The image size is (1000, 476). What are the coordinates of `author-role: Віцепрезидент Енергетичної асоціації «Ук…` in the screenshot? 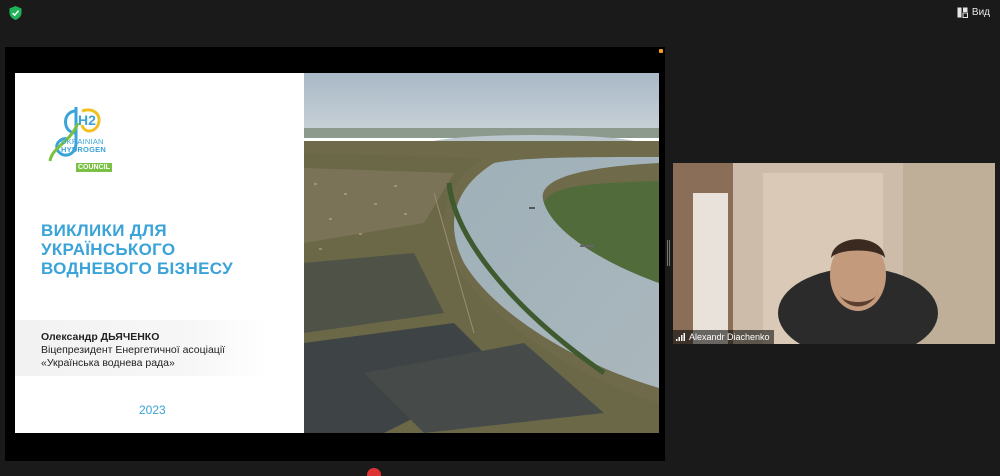 It's located at (161, 357).